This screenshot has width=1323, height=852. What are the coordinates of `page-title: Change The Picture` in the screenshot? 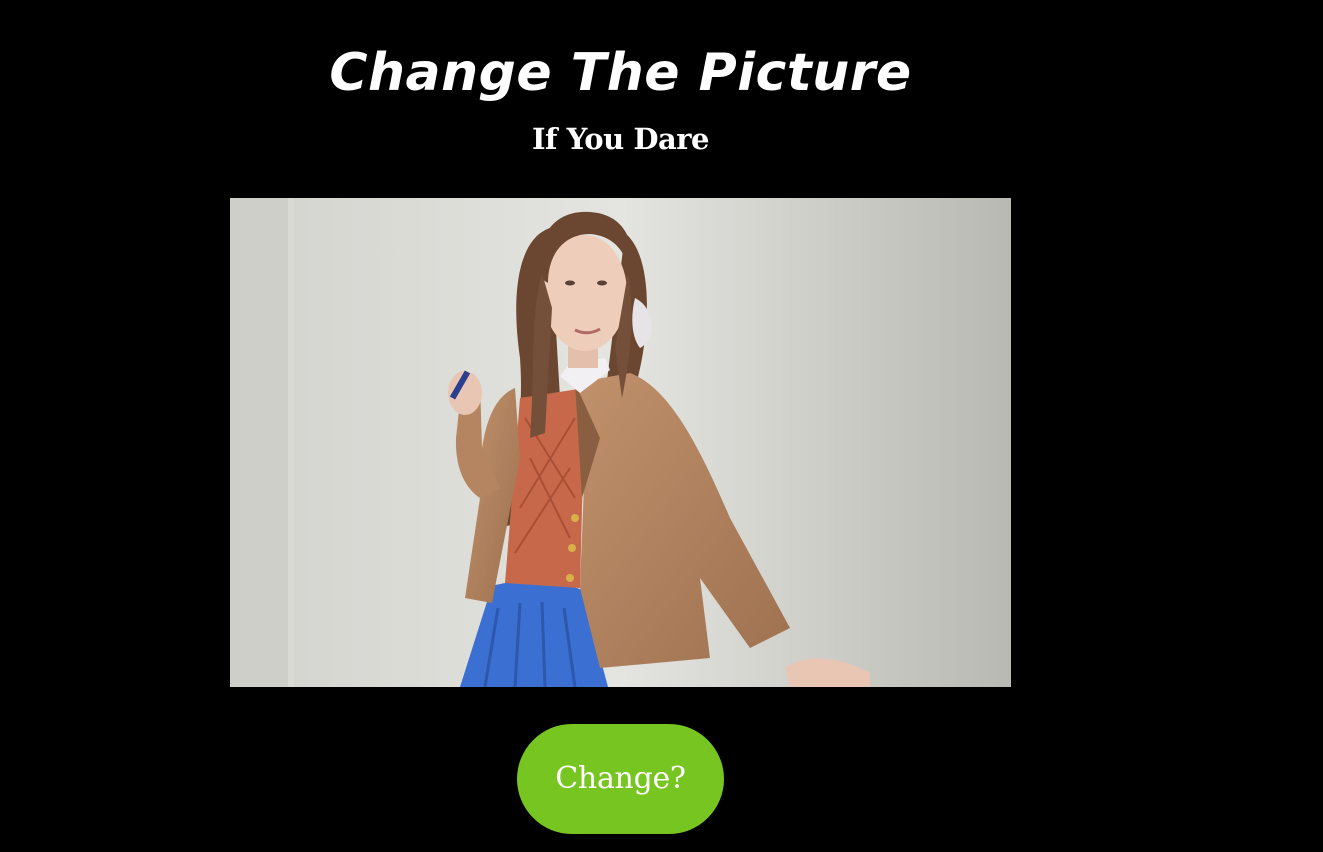 It's located at (620, 73).